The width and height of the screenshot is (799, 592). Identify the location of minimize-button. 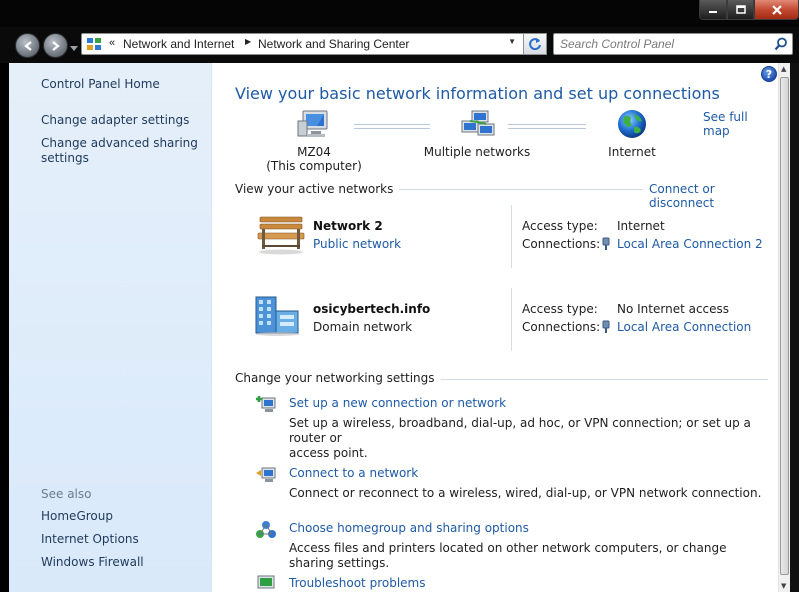
(713, 10).